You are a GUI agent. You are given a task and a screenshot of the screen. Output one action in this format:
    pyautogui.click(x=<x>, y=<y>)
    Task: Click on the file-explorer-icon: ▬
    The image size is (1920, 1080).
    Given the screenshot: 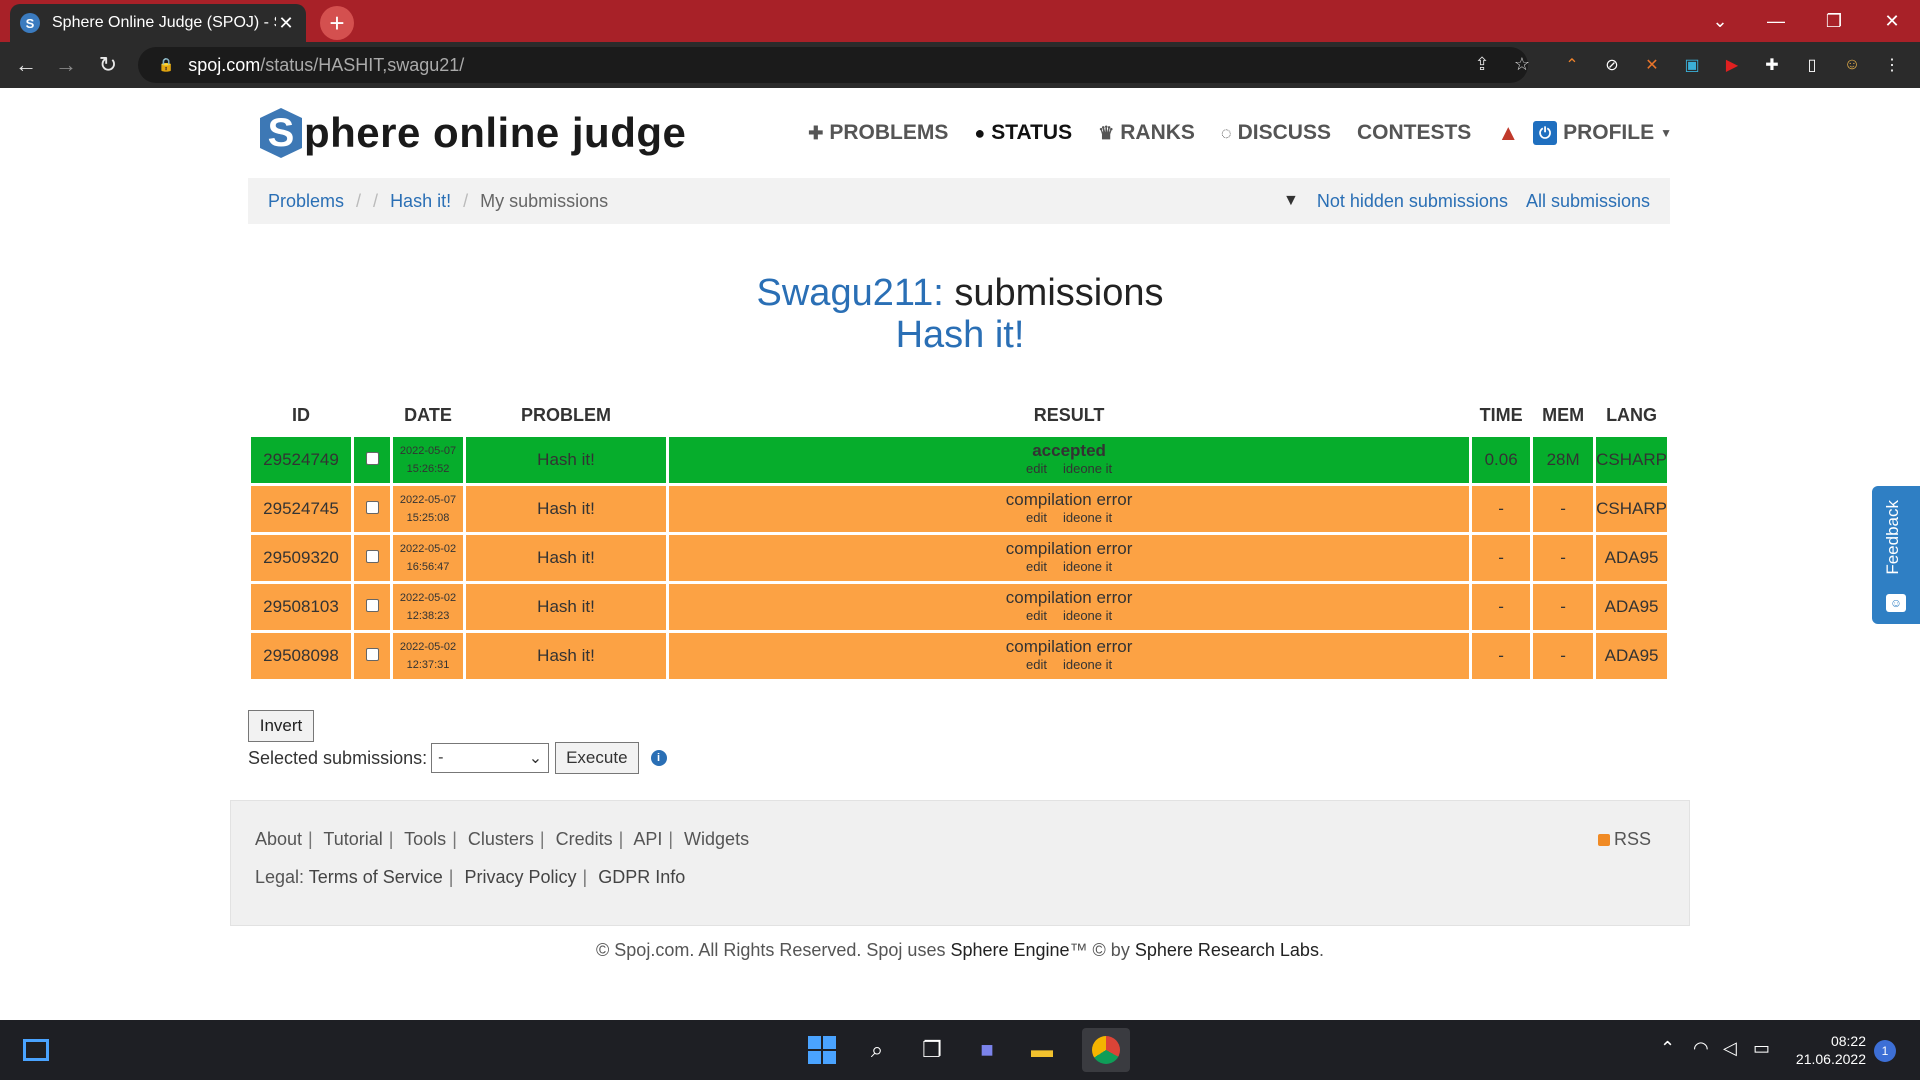 What is the action you would take?
    pyautogui.click(x=1042, y=1050)
    